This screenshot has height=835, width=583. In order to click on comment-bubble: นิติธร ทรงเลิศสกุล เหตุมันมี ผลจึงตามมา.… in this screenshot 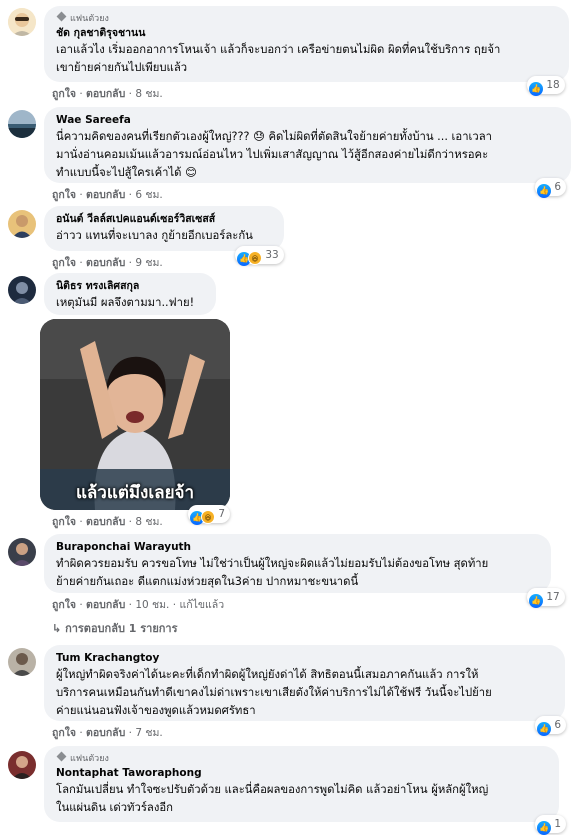, I will do `click(130, 294)`.